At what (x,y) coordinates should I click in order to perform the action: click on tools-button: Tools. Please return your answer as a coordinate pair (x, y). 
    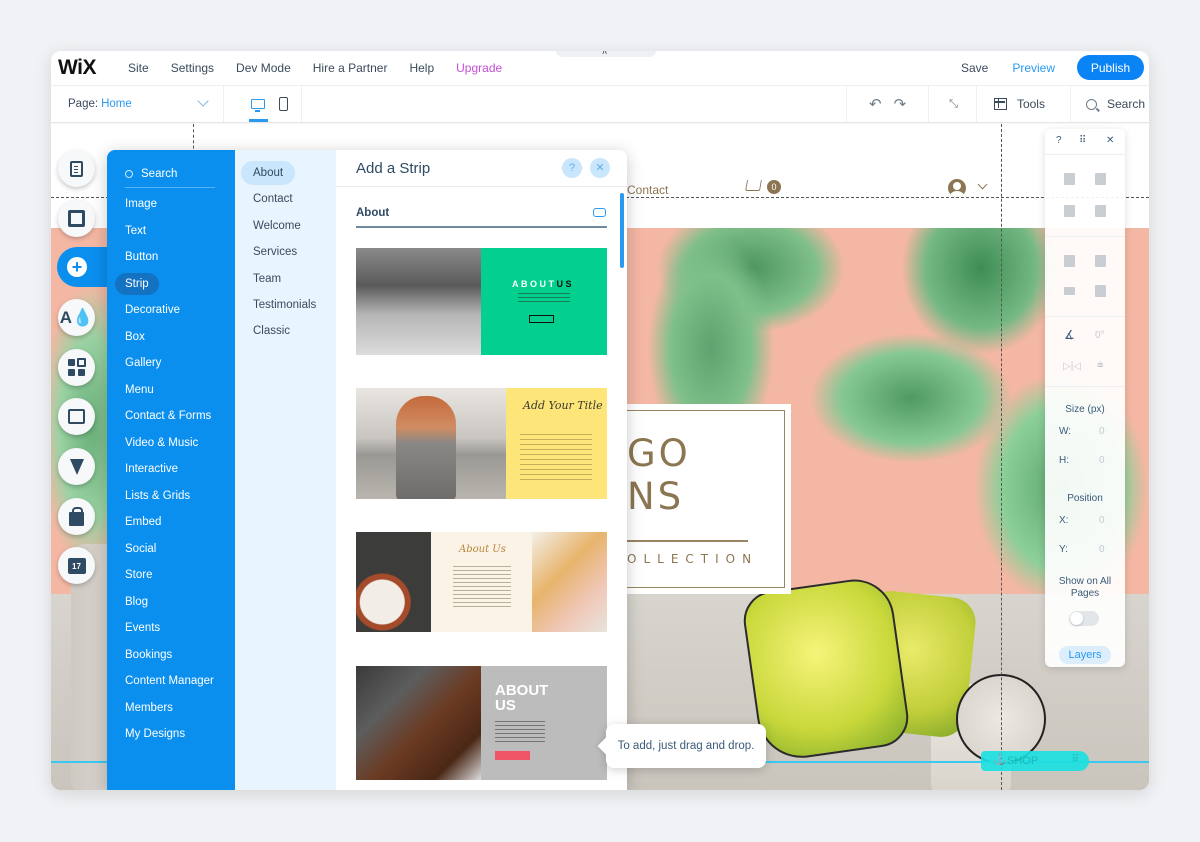
    Looking at the image, I should click on (1022, 104).